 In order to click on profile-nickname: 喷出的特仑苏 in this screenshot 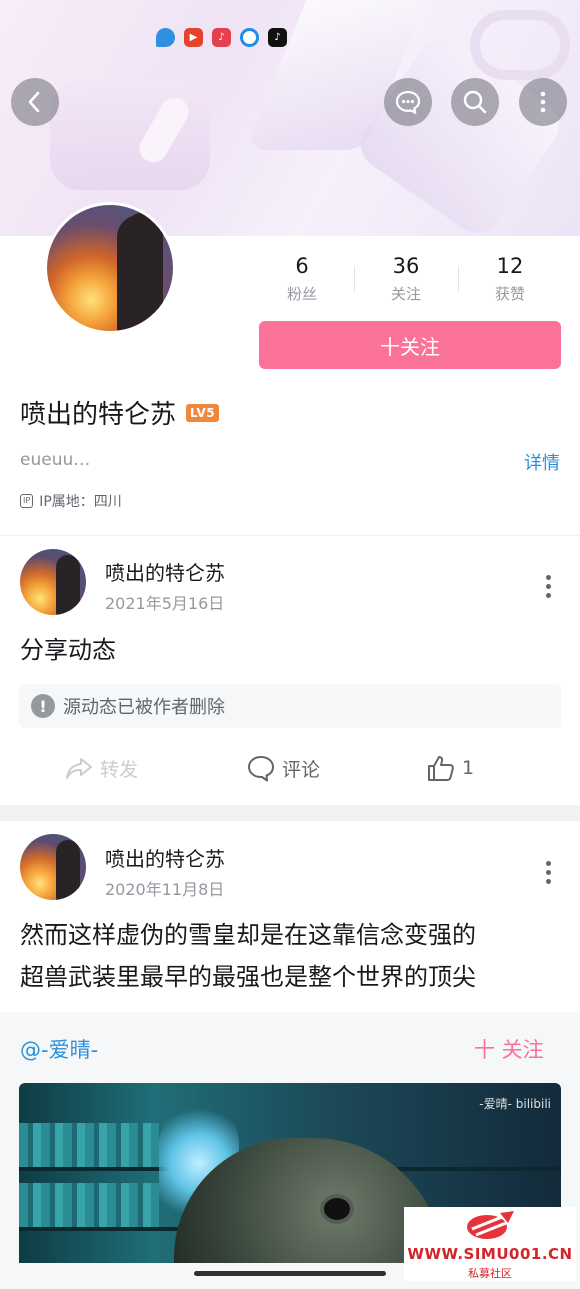, I will do `click(98, 415)`.